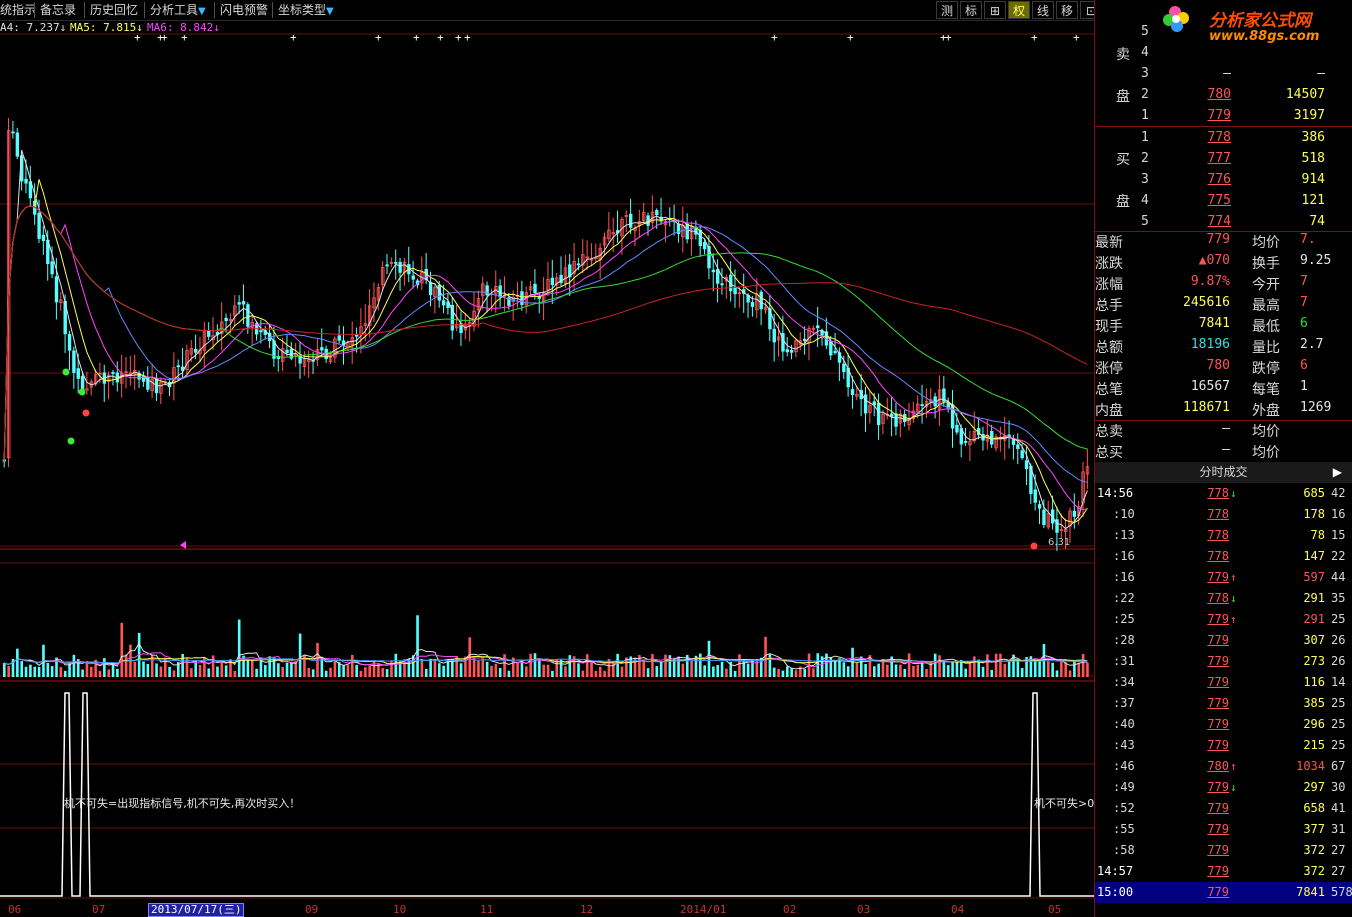 This screenshot has height=917, width=1352. I want to click on sell-level-1: 1 779 3197, so click(1223, 115).